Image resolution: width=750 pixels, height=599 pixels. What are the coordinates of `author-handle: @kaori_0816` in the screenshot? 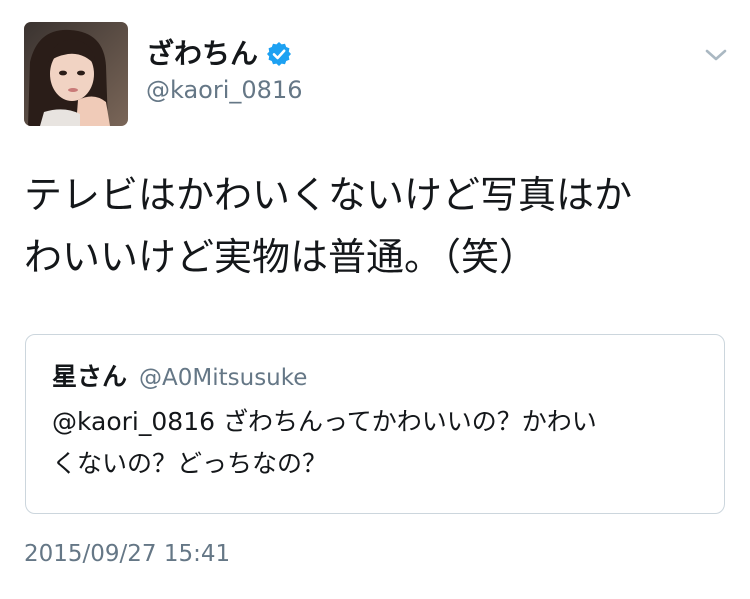 It's located at (224, 90).